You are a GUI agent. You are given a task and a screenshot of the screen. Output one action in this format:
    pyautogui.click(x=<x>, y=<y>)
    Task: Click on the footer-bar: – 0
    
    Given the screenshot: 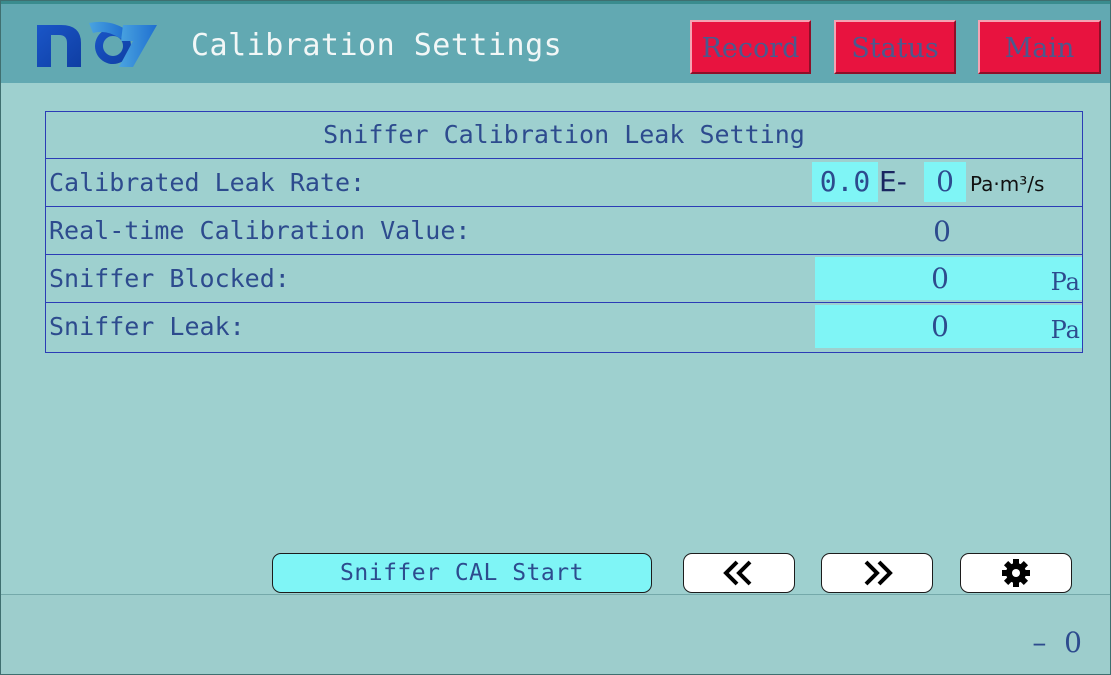 What is the action you would take?
    pyautogui.click(x=555, y=634)
    